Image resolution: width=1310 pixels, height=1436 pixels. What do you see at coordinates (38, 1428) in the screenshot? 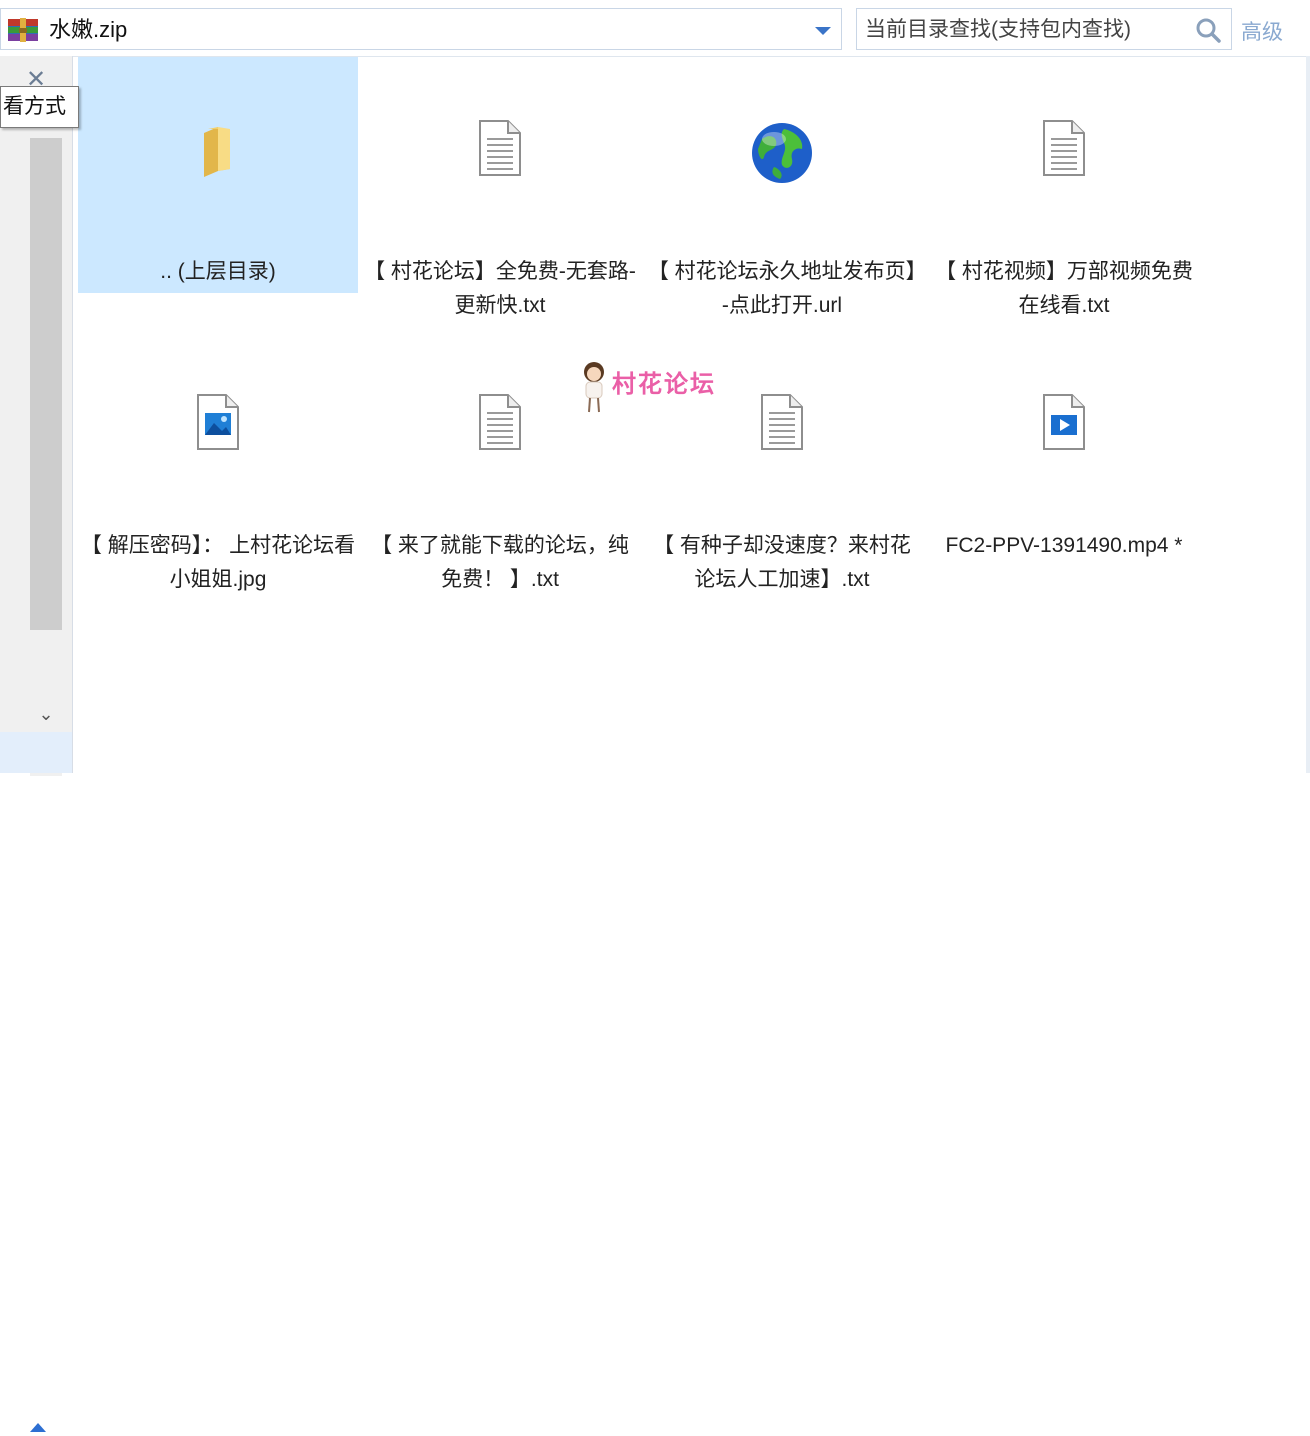
I see `collapse-up-icon` at bounding box center [38, 1428].